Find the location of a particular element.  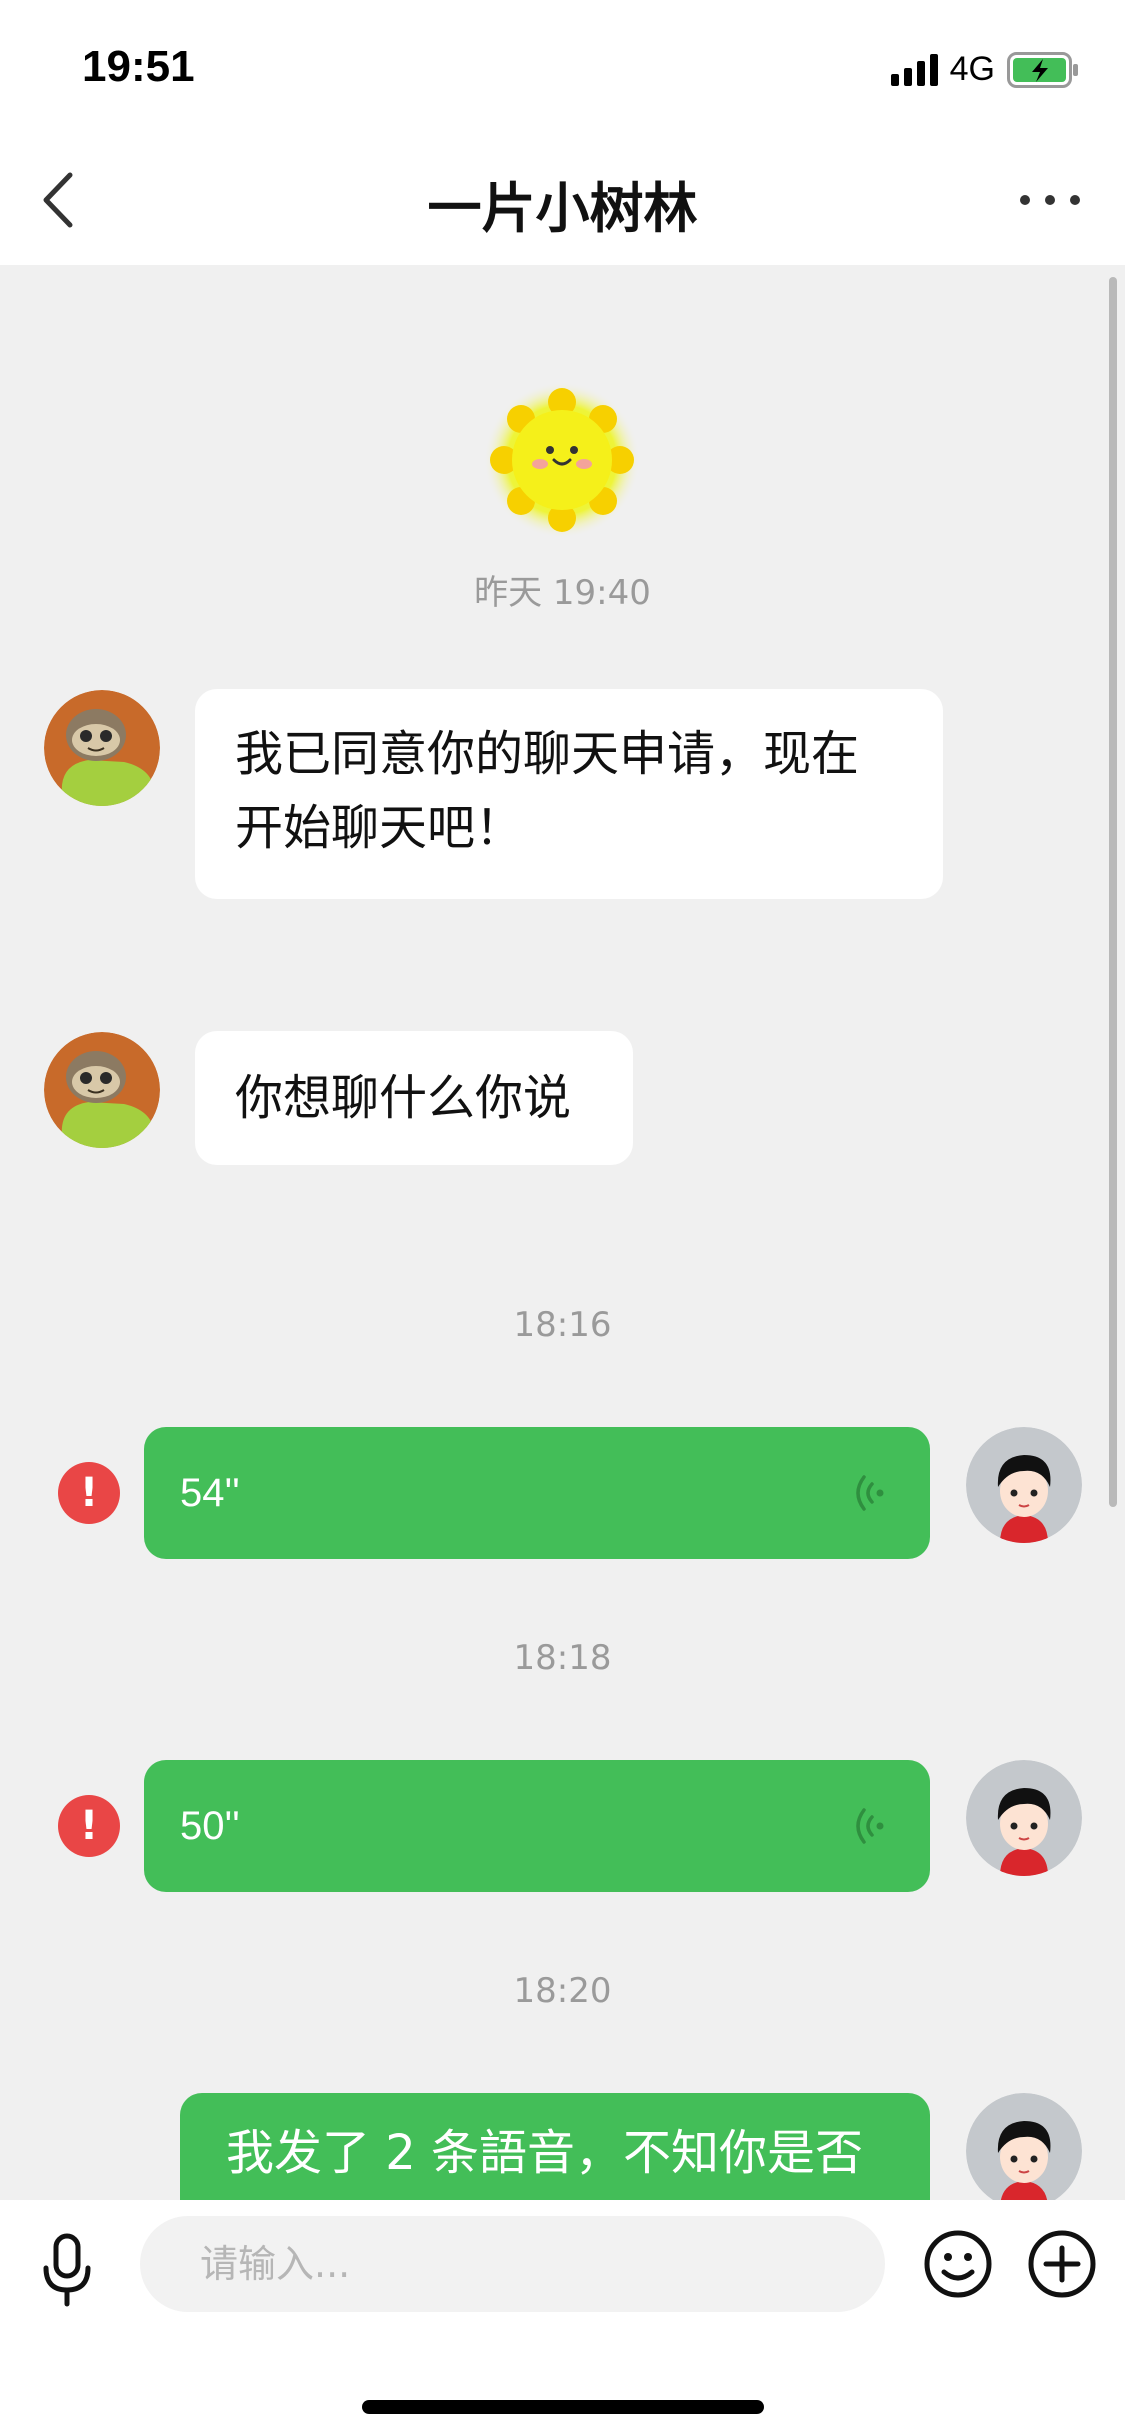

timestamp: 18:18 is located at coordinates (562, 1658).